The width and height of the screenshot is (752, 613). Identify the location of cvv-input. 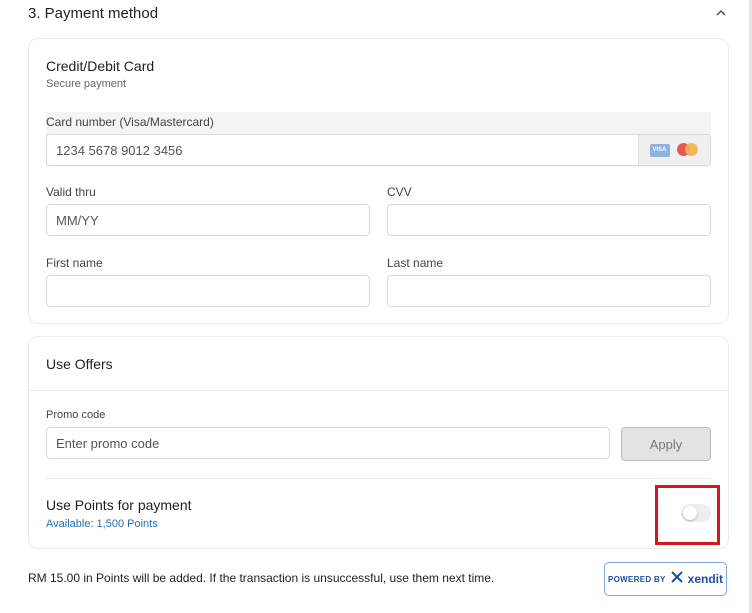
(549, 220).